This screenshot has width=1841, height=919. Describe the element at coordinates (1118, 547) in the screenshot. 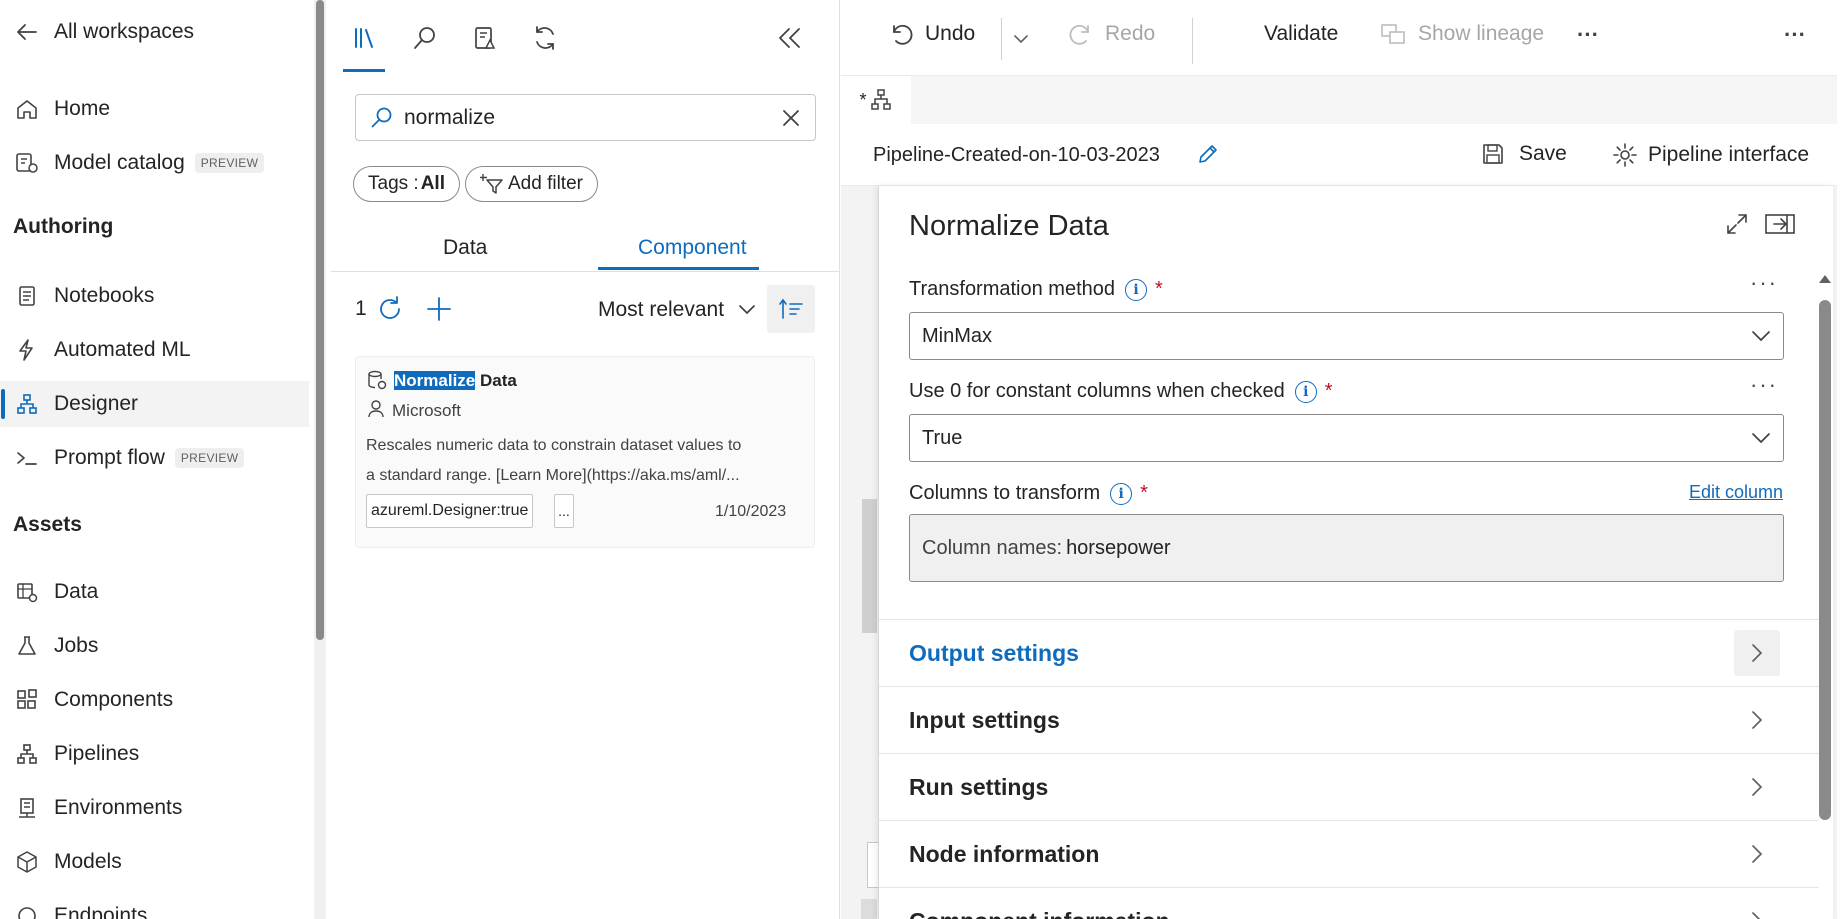

I see `columns-value: horsepower` at that location.